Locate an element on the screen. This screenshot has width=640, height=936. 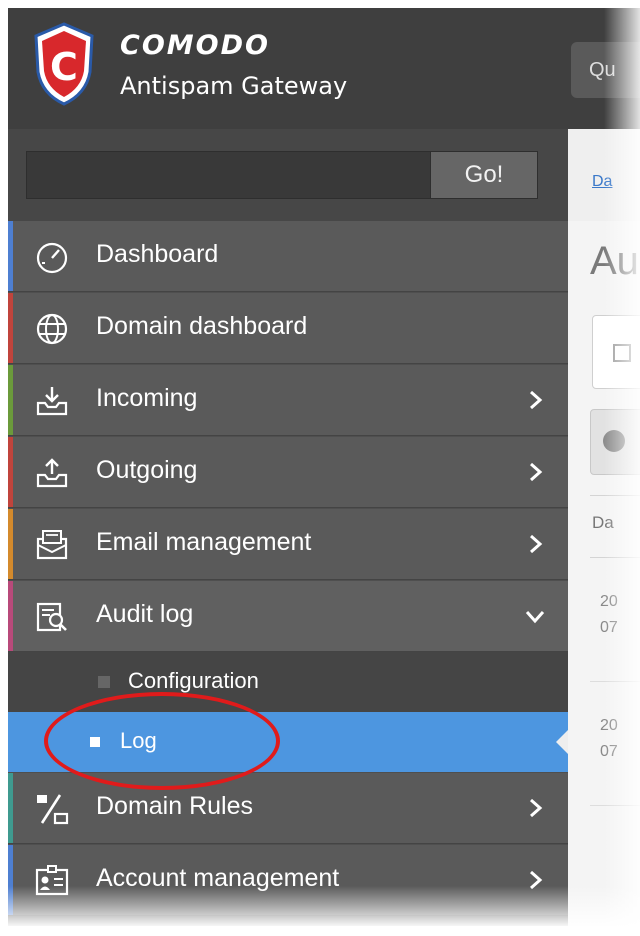
sidebar-item-label: Domain dashboard is located at coordinates (202, 326).